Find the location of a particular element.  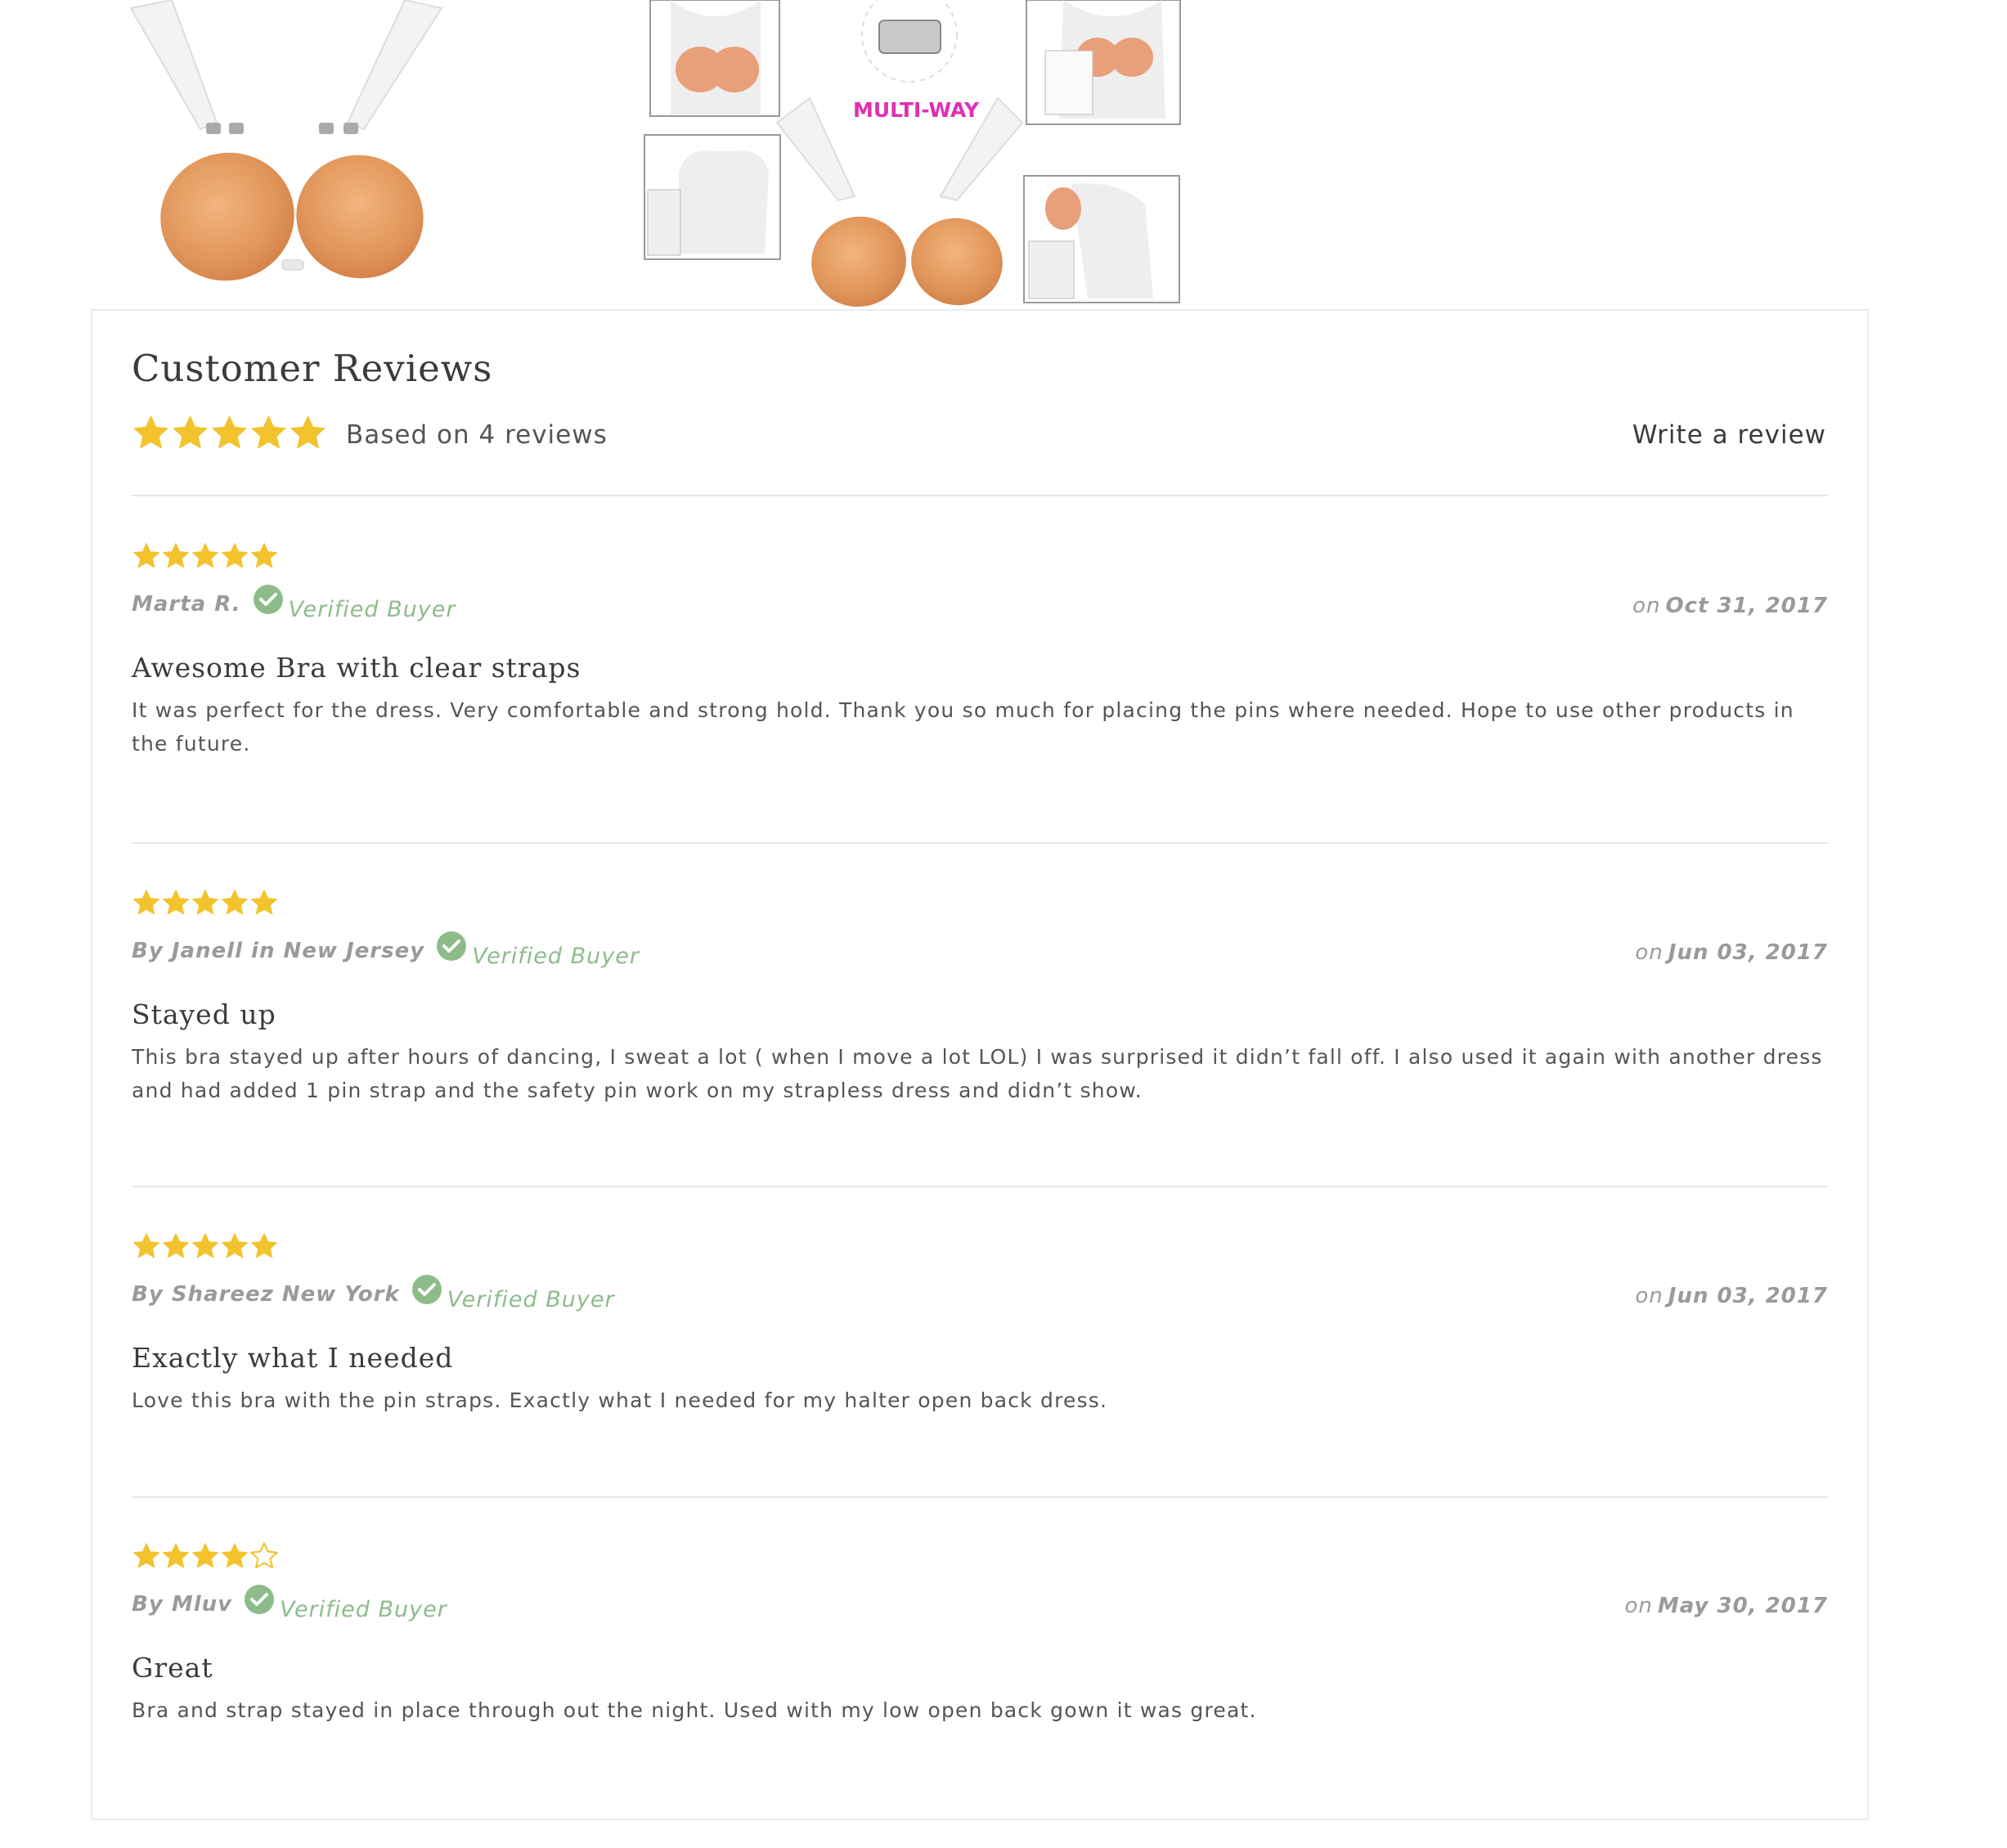

reviews-summary: Based on 4 reviews is located at coordinates (370, 435).